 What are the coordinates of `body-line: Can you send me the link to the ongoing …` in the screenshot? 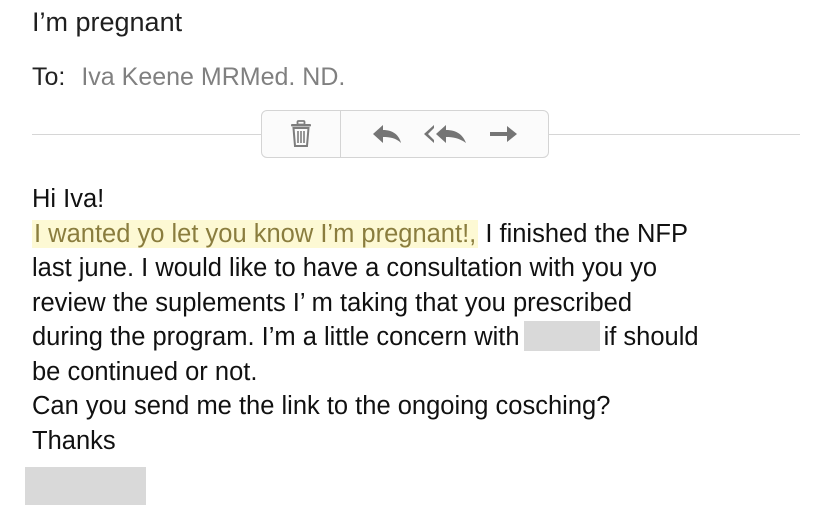 It's located at (321, 406).